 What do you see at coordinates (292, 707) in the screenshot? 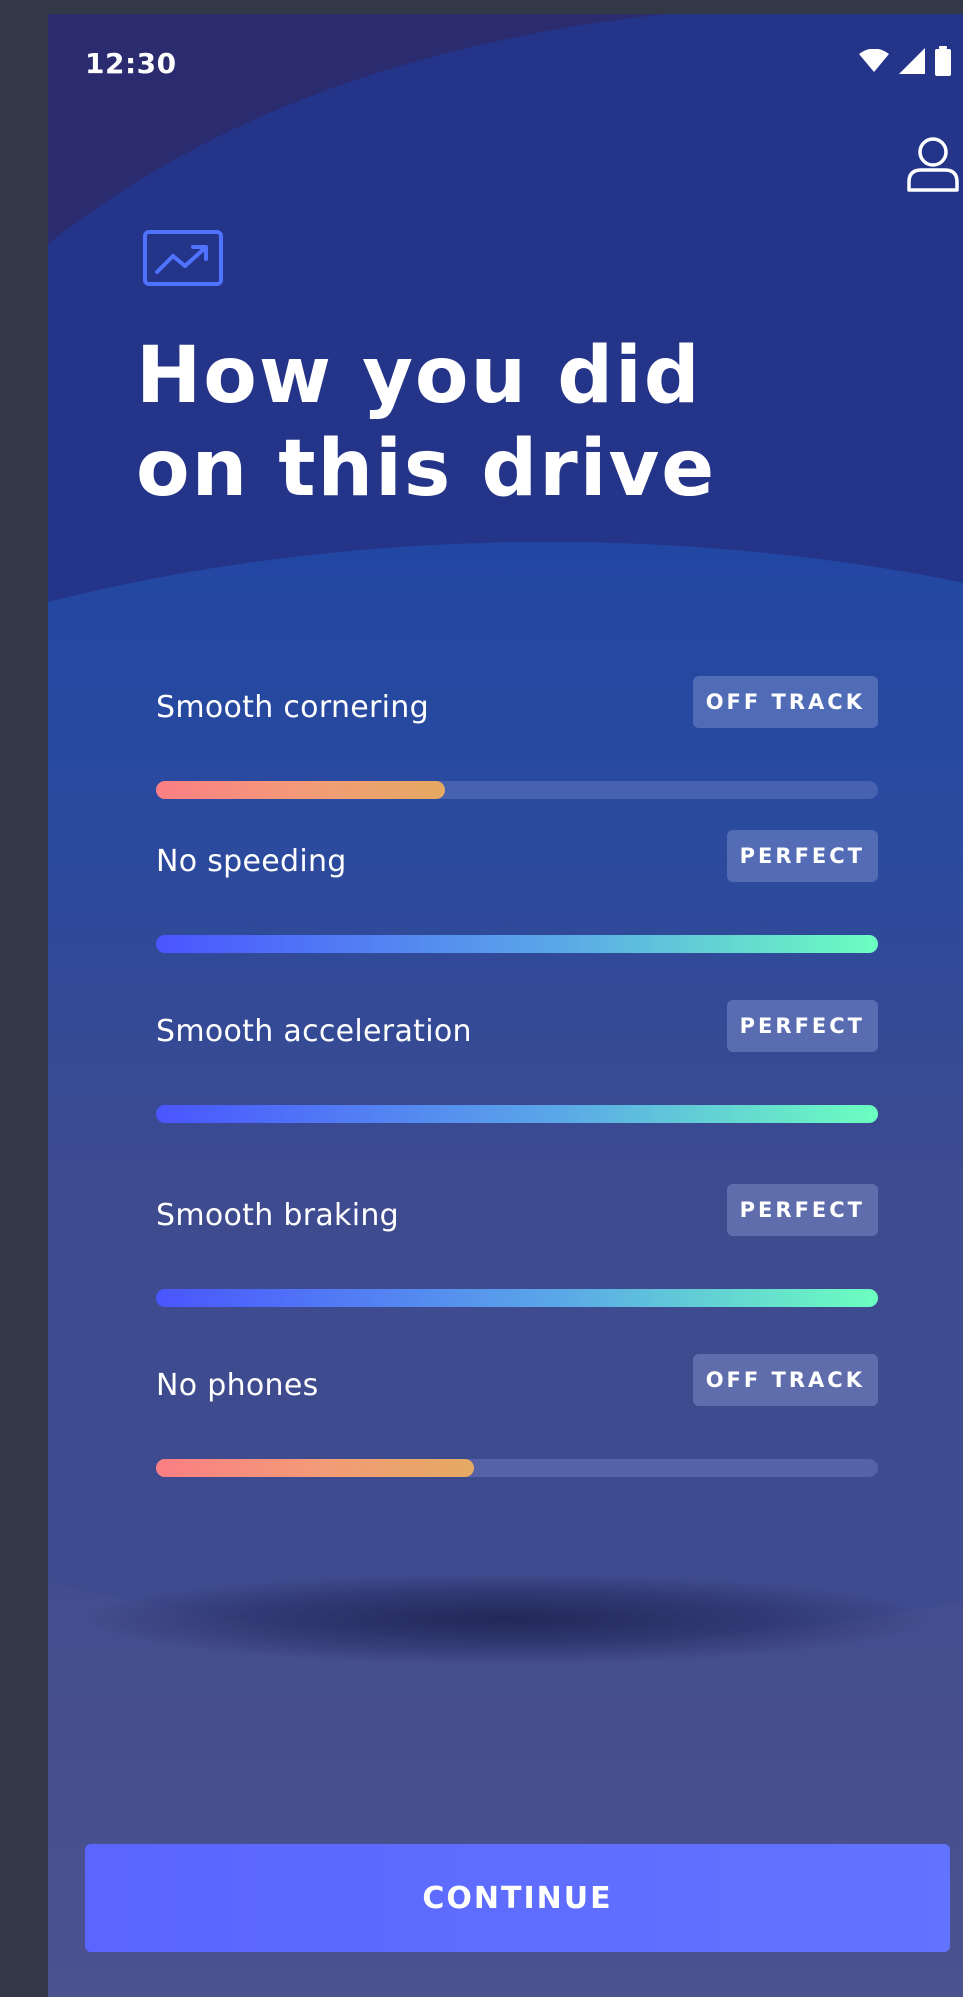
I see `metric-label: Smooth cornering` at bounding box center [292, 707].